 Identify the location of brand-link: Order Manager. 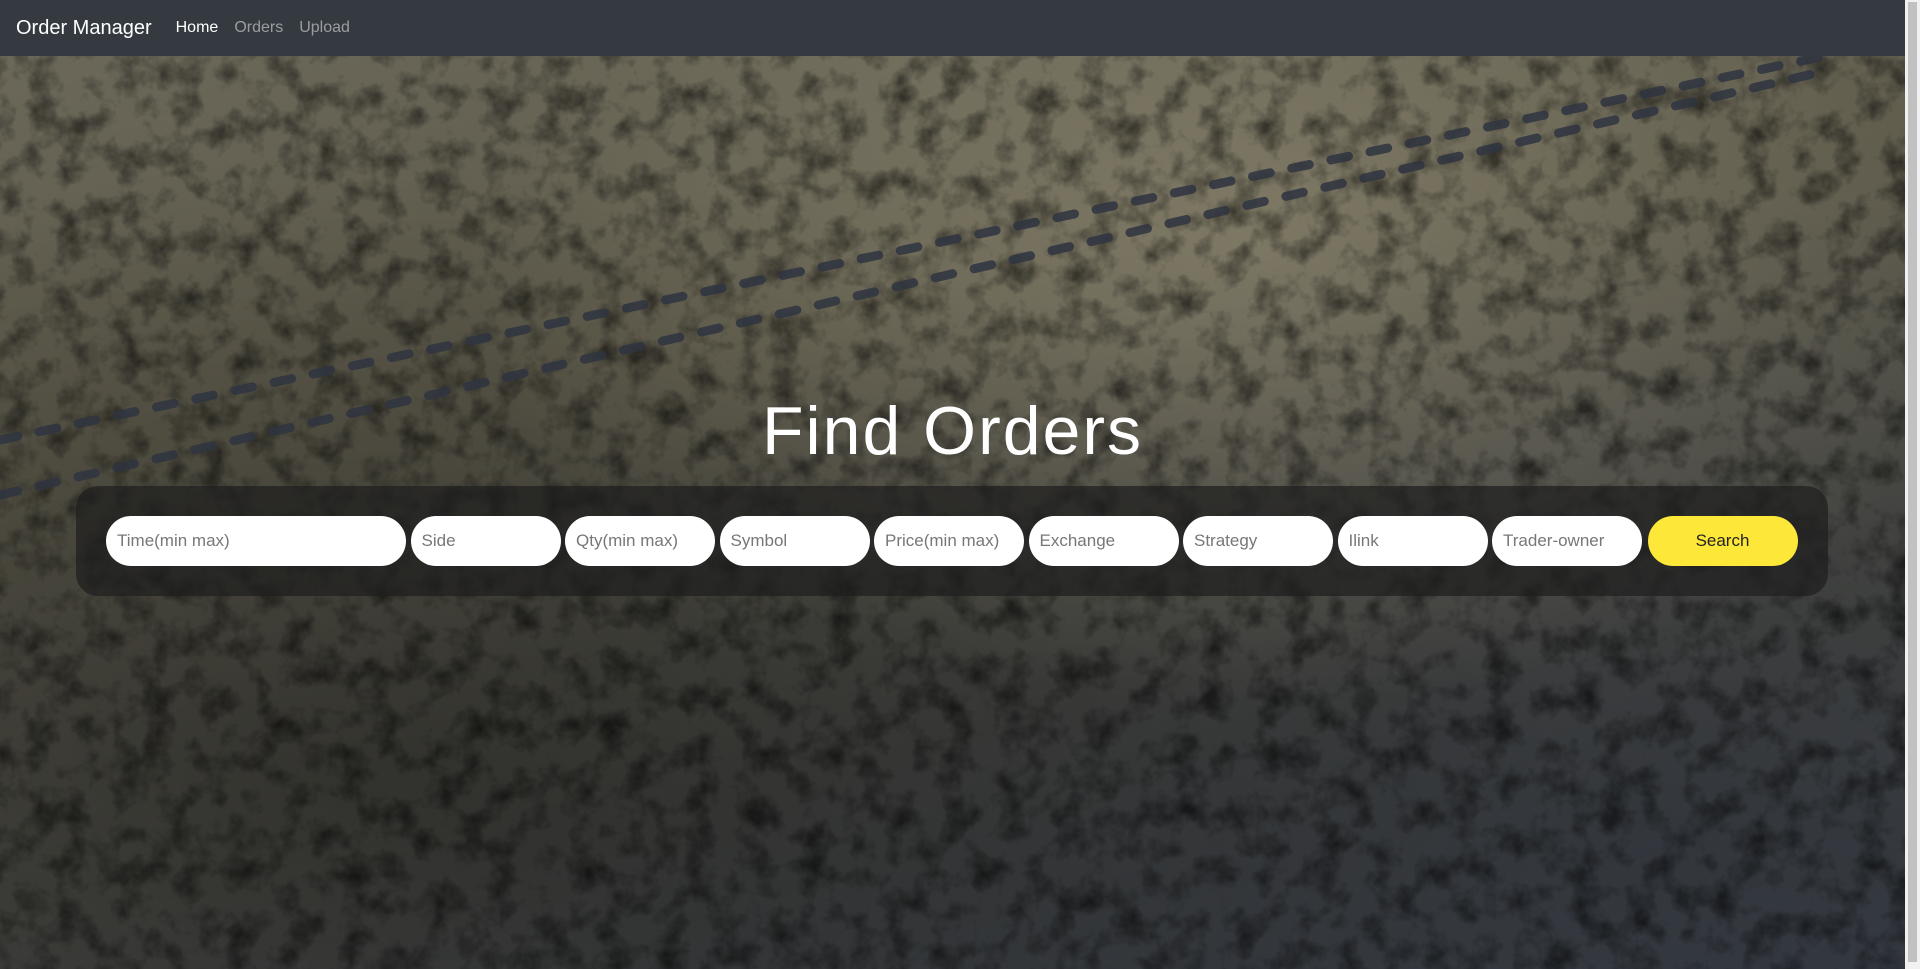
(84, 28).